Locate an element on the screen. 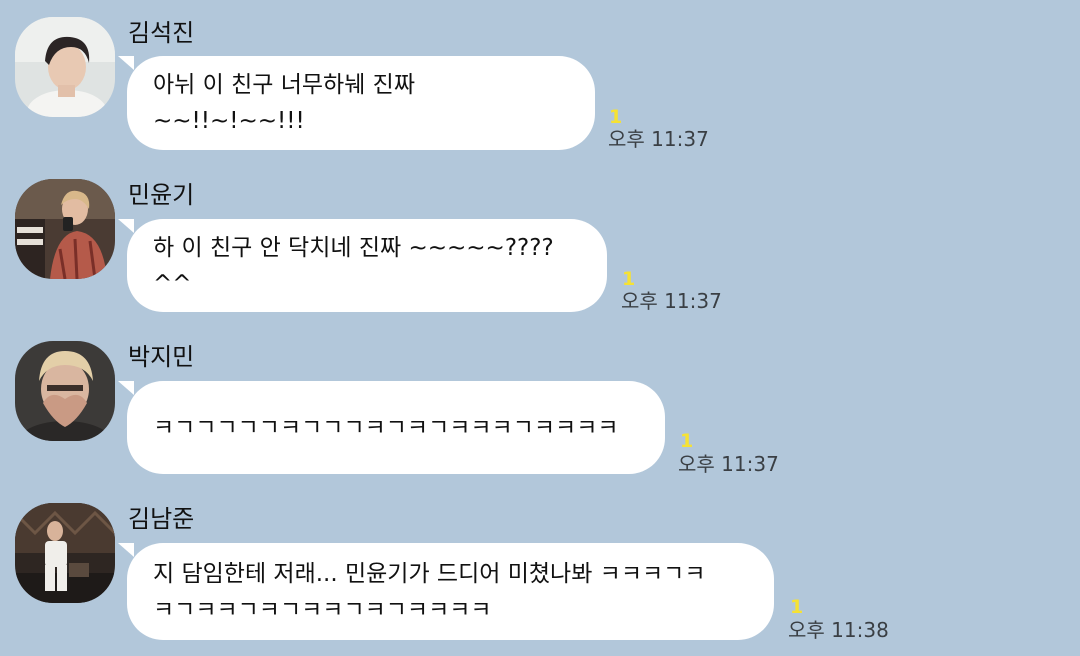 Image resolution: width=1080 pixels, height=656 pixels. message-bubble: 아뉘 이 친구 너무하눼 진짜 ~~!!~!~~!!! is located at coordinates (361, 103).